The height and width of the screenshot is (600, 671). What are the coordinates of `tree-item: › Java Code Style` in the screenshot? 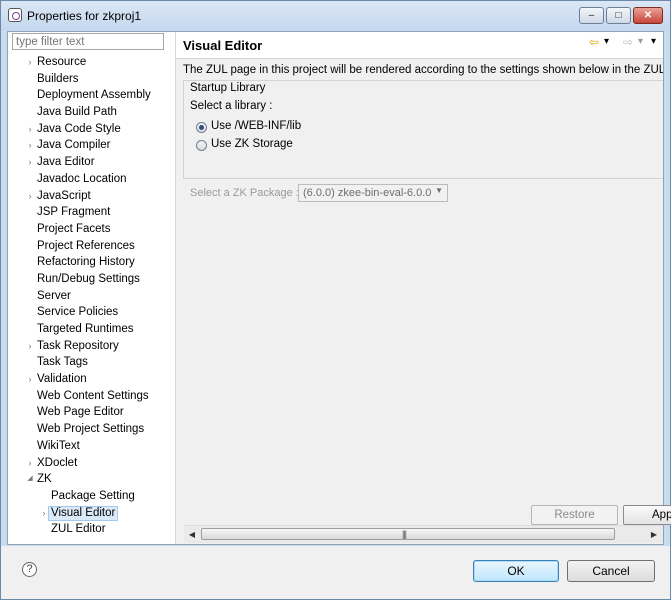 It's located at (91, 129).